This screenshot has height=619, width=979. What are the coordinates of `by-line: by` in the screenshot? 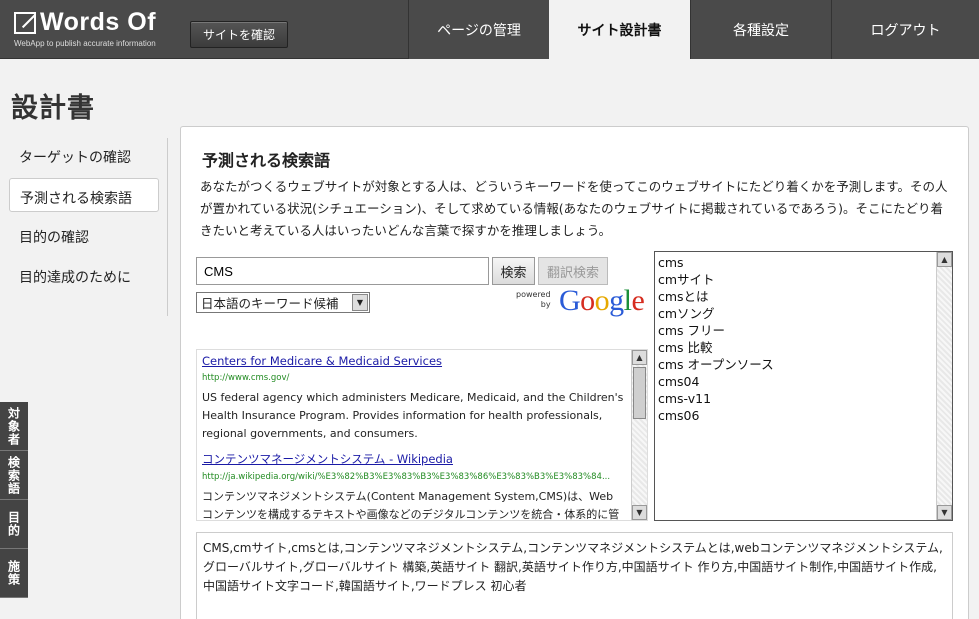 It's located at (545, 304).